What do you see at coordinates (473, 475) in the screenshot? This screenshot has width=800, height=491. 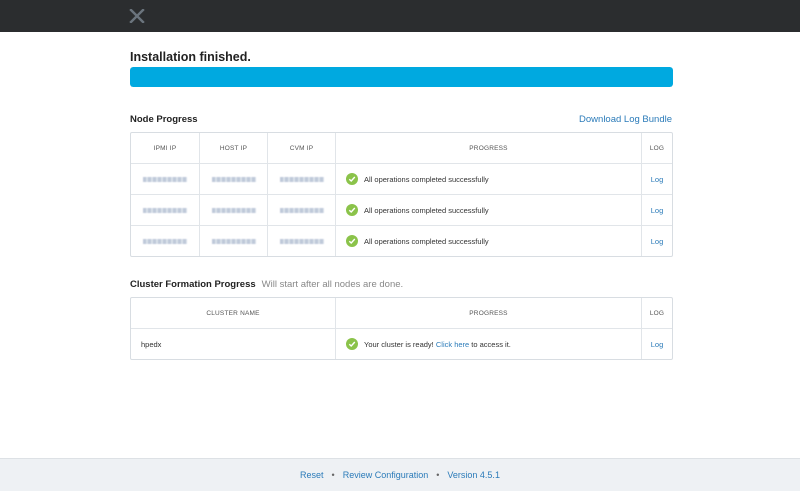 I see `version-label: Version 4.5.1` at bounding box center [473, 475].